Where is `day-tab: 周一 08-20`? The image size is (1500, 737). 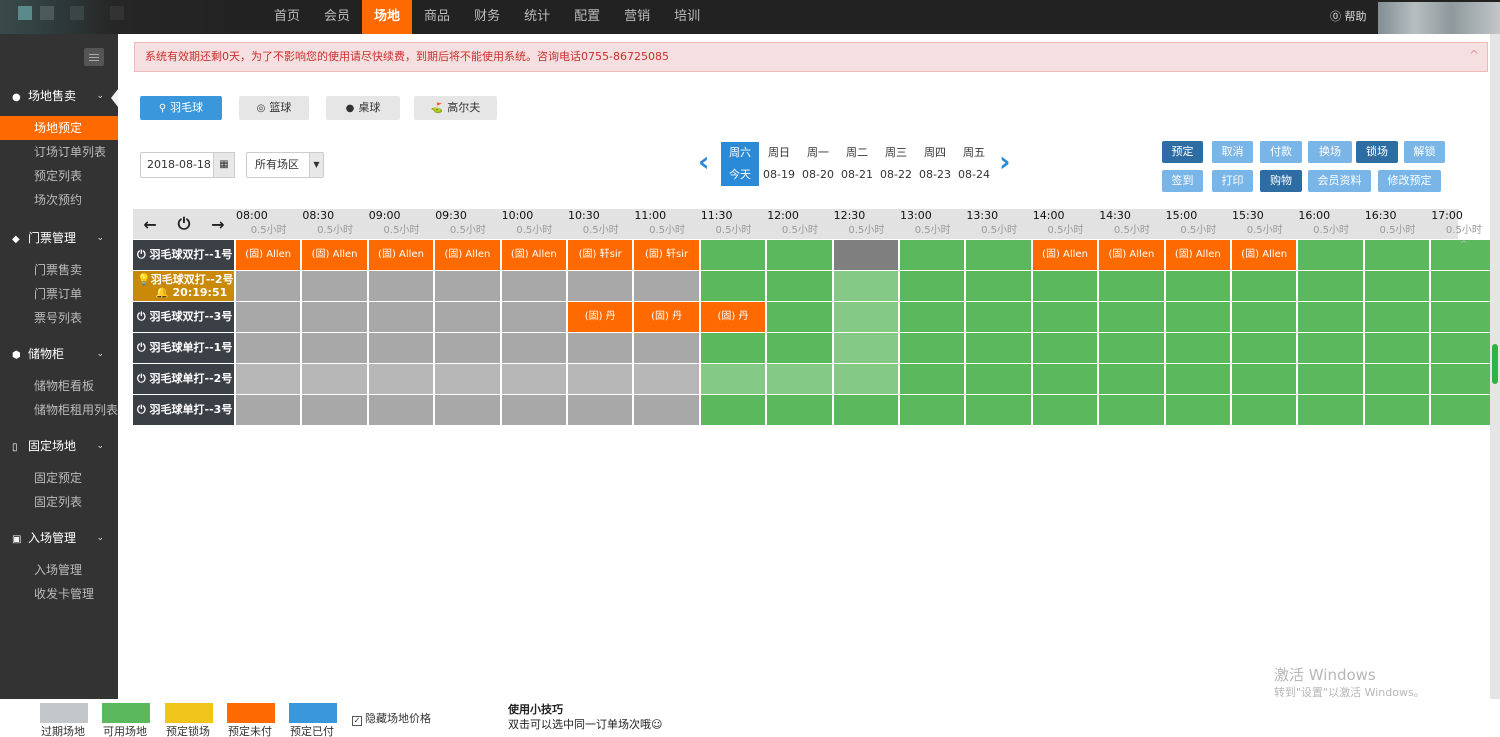
day-tab: 周一 08-20 is located at coordinates (818, 164).